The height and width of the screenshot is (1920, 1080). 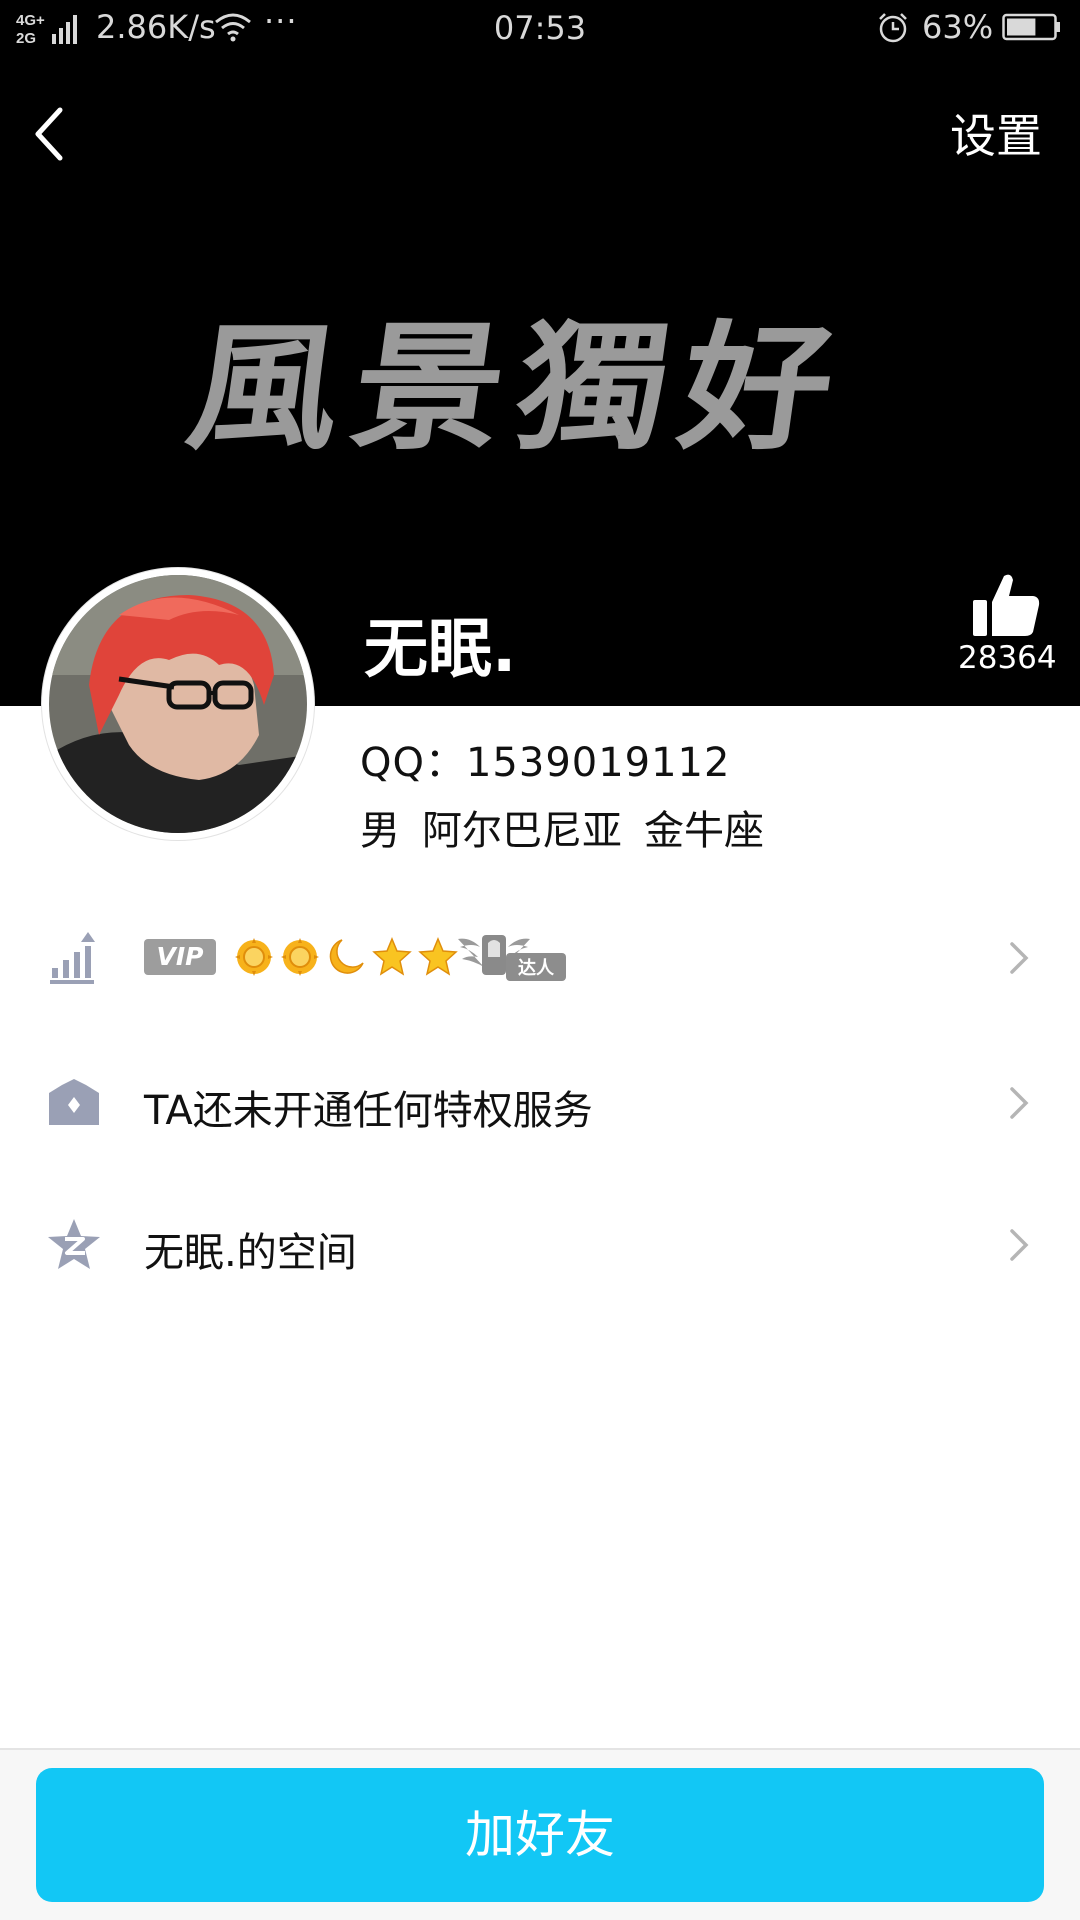 What do you see at coordinates (368, 1111) in the screenshot?
I see `privilege-label: TA还未开通任何特权服务` at bounding box center [368, 1111].